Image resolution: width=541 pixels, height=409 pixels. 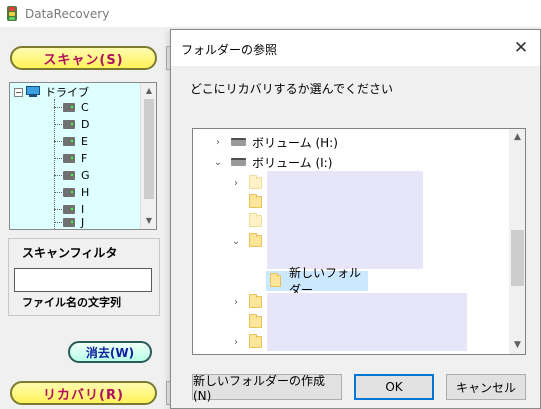 I want to click on drive-tree-scrollbar: ▲ ▼, so click(x=148, y=156).